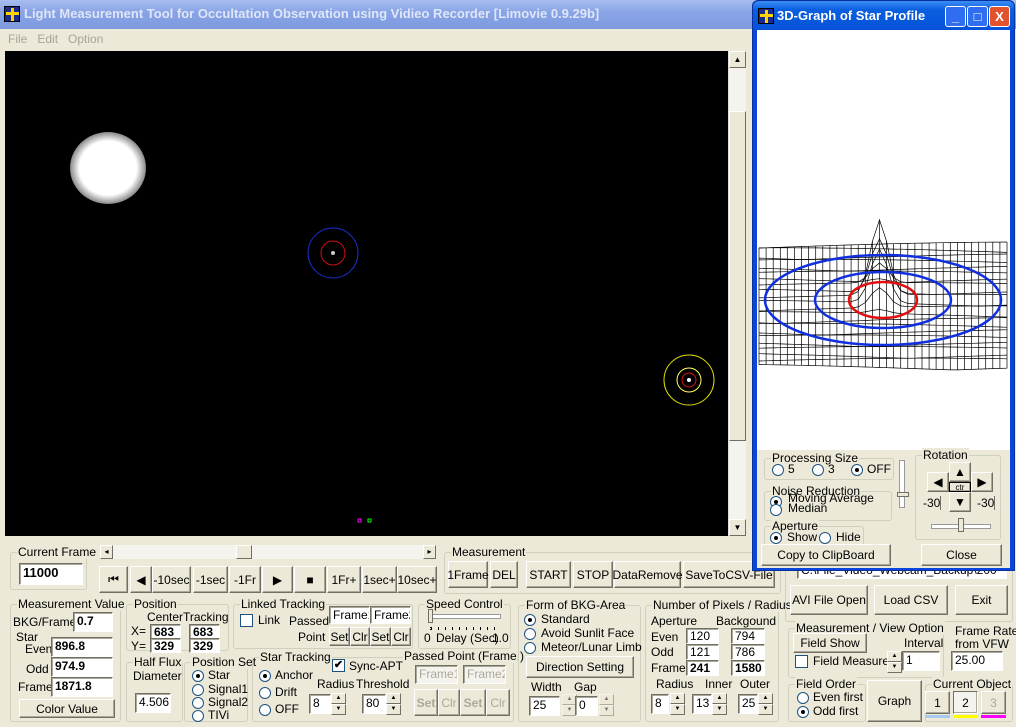 This screenshot has height=727, width=1016. Describe the element at coordinates (379, 579) in the screenshot. I see `forward-1sec-button: 1sec+` at that location.